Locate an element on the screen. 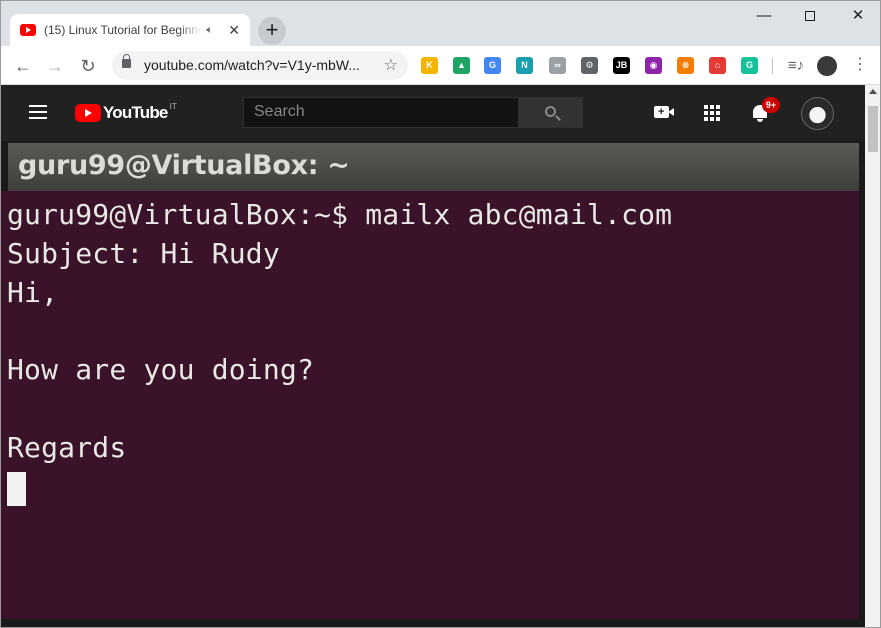 The height and width of the screenshot is (628, 881). grammarly-icon: G is located at coordinates (749, 65).